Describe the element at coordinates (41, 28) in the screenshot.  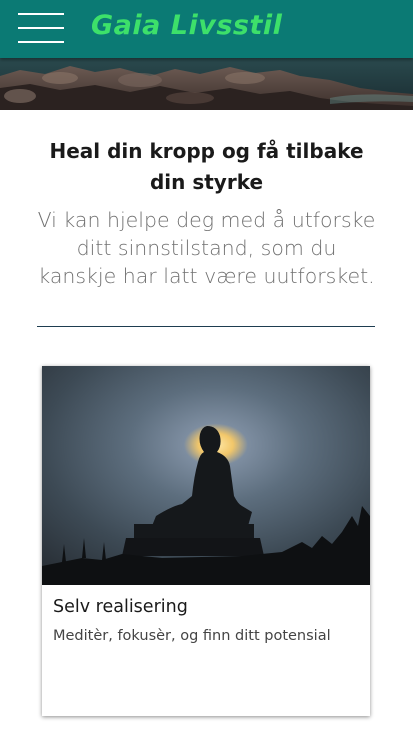
I see `hamburger-menu-icon` at that location.